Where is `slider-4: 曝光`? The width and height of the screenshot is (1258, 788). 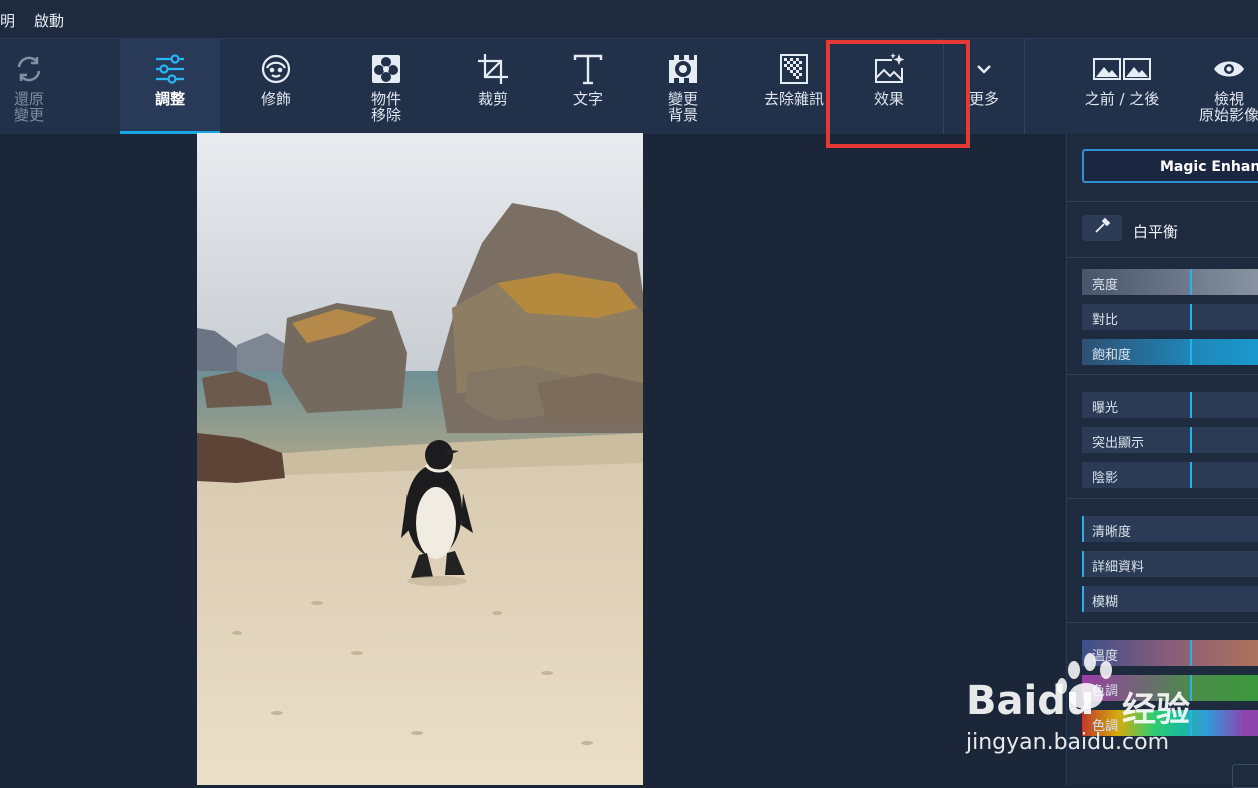 slider-4: 曝光 is located at coordinates (1170, 405).